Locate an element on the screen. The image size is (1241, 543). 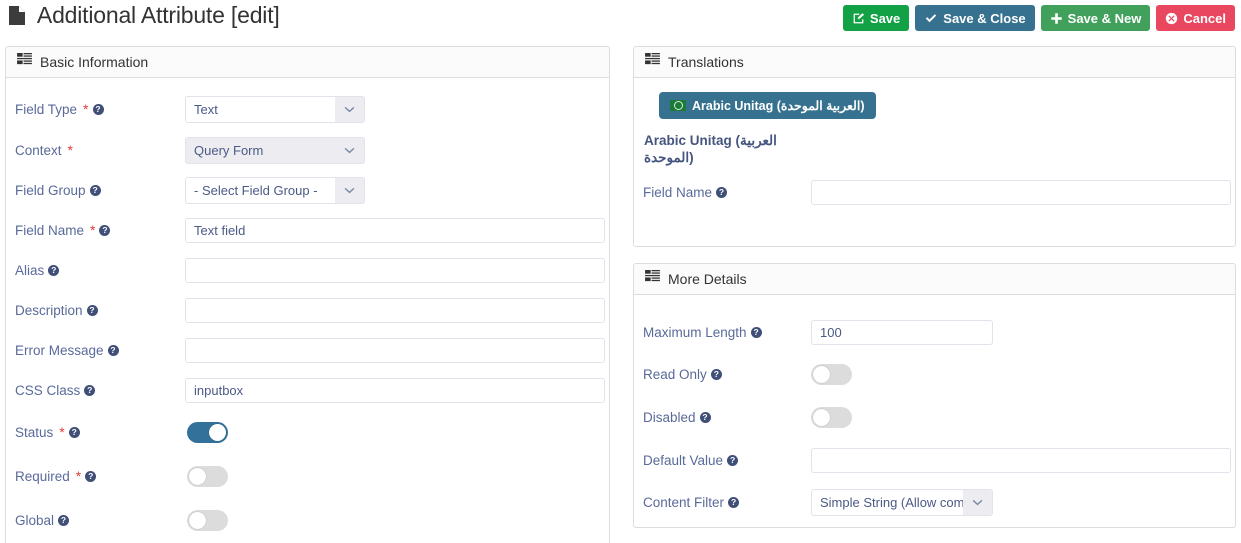
error-message-row: Error Message ? is located at coordinates (307, 350).